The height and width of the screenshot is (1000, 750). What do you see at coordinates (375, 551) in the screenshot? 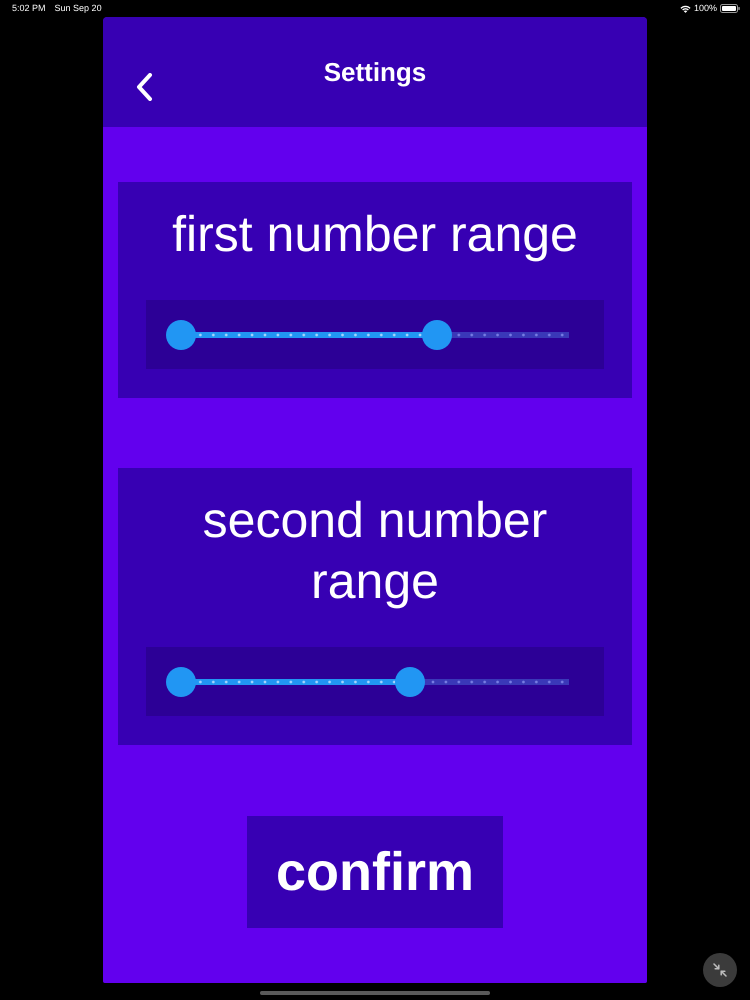
I see `range-title: second number range` at bounding box center [375, 551].